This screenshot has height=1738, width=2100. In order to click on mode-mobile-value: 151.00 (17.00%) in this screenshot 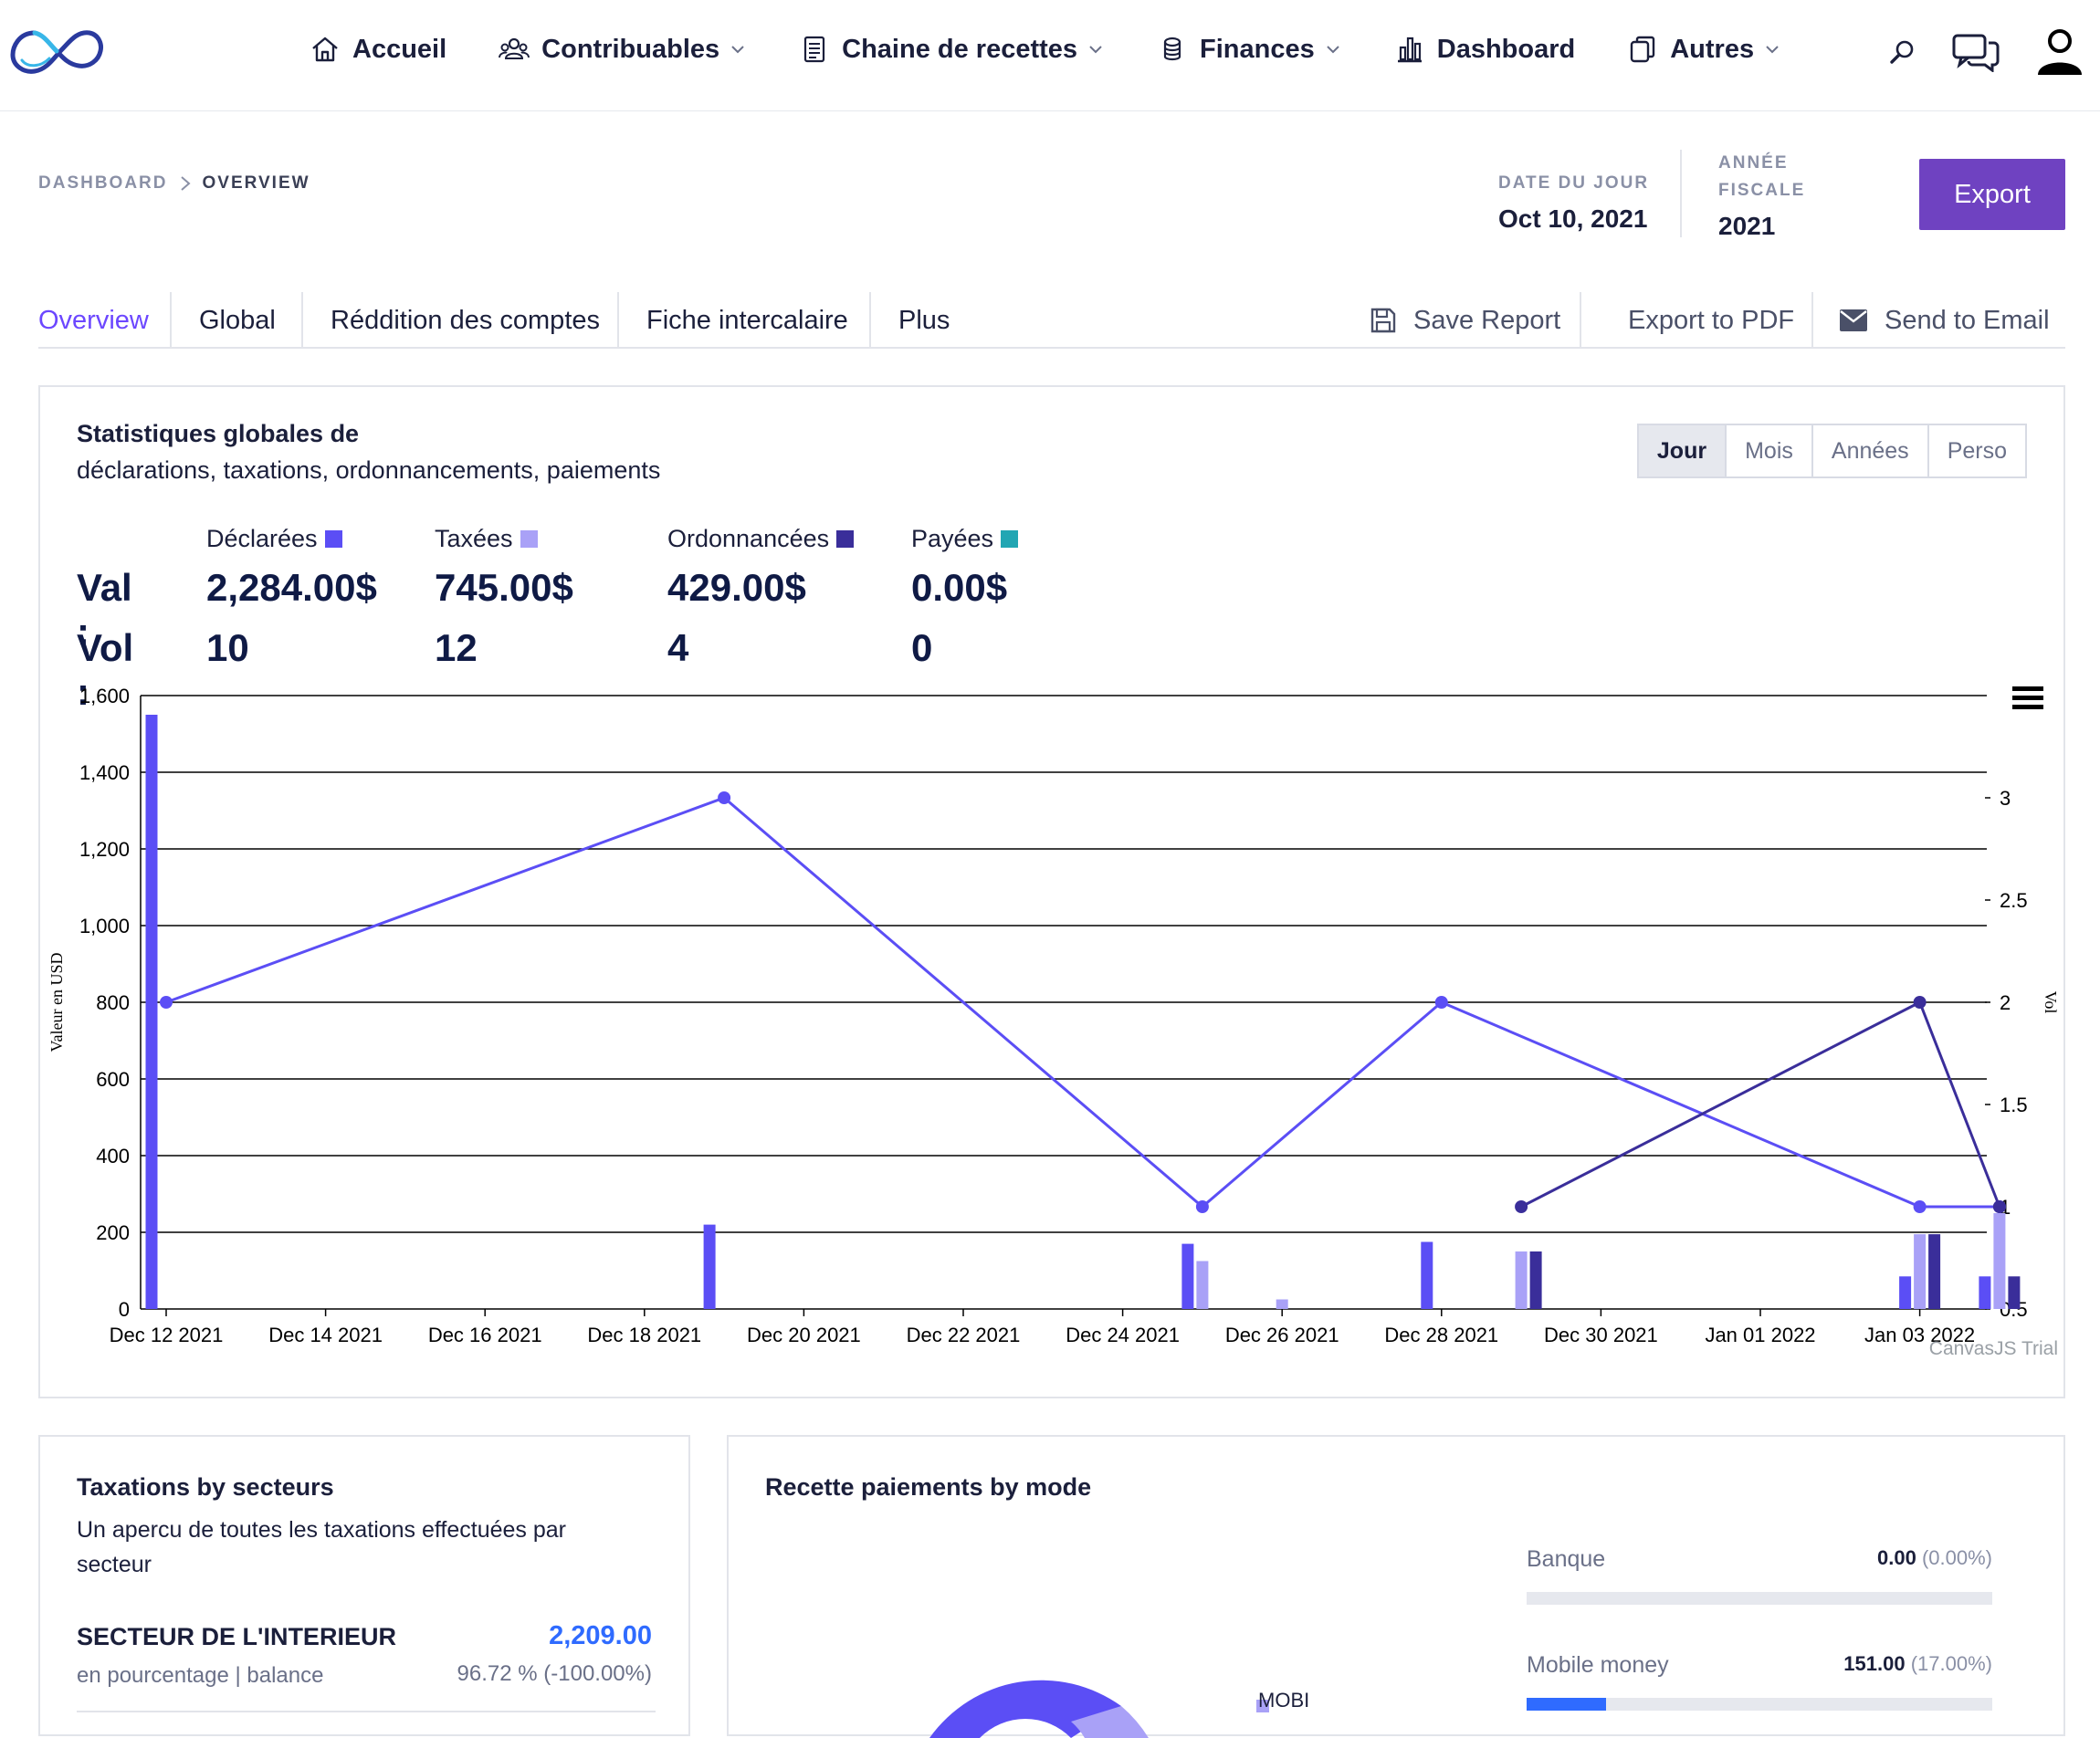, I will do `click(1917, 1664)`.